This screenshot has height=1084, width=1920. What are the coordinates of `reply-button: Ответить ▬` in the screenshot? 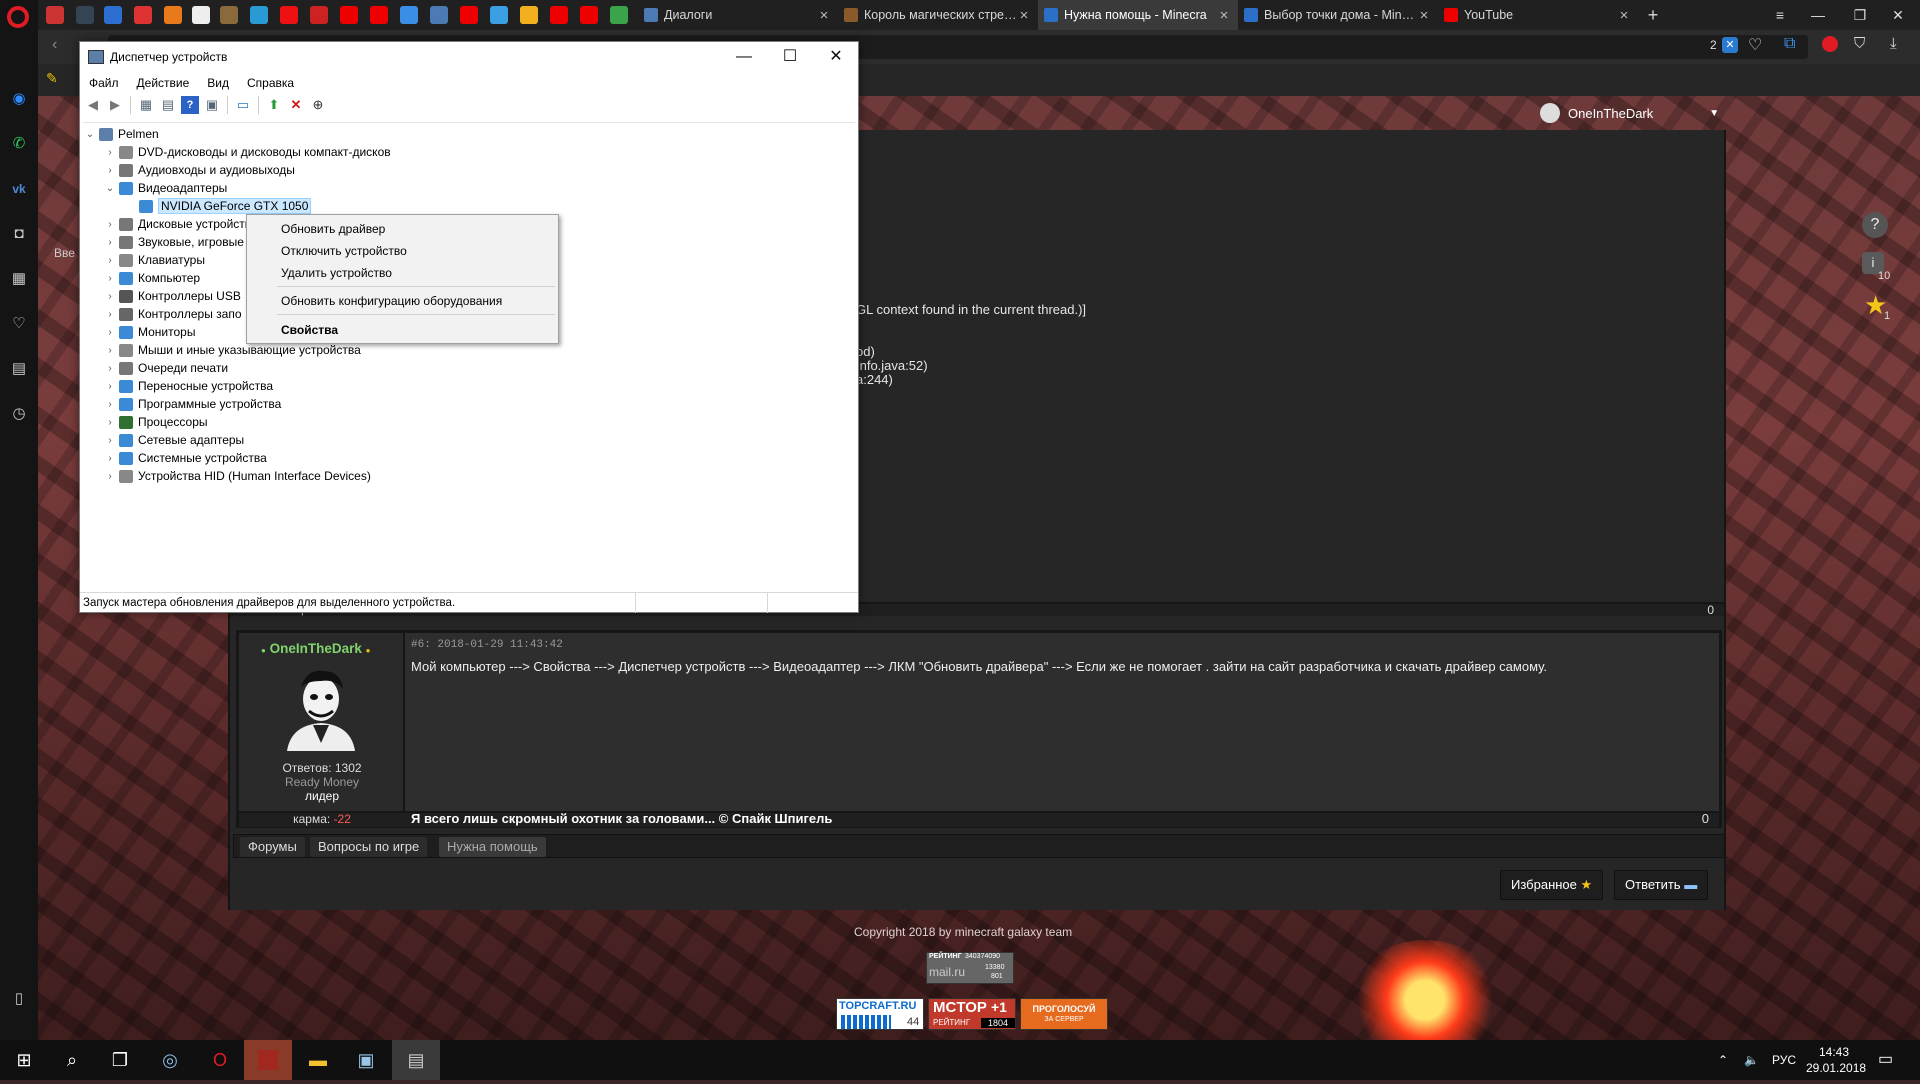 It's located at (1661, 885).